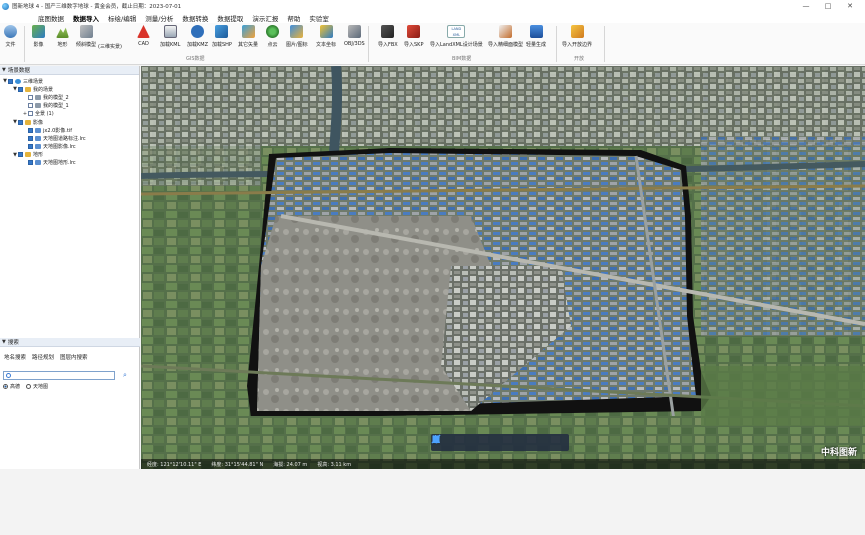 This screenshot has width=865, height=535. I want to click on oblique-model-icon, so click(86, 31).